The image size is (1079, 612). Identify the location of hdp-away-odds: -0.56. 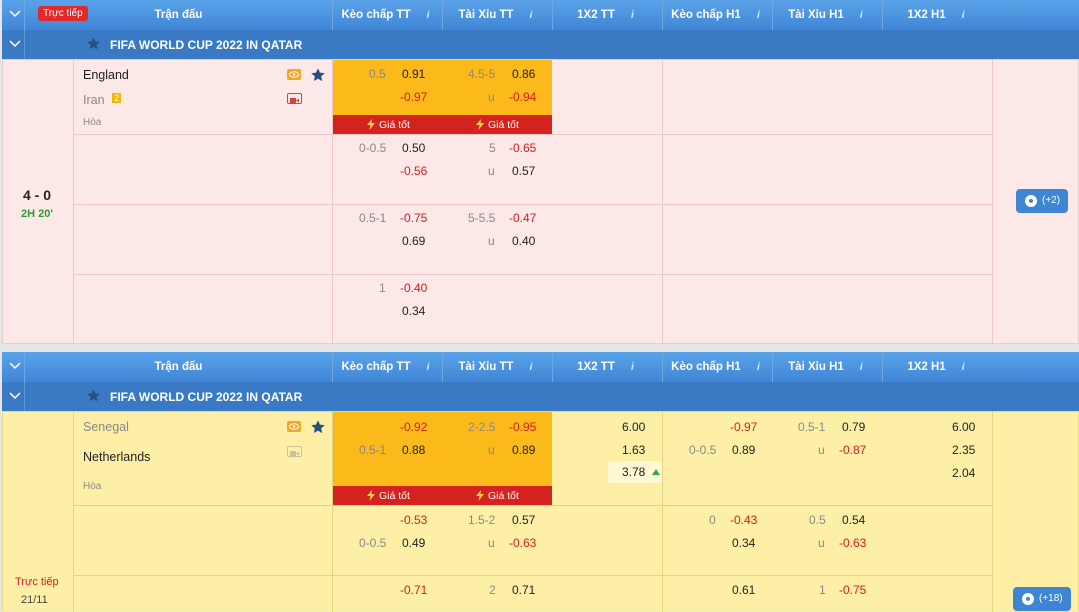
(413, 171).